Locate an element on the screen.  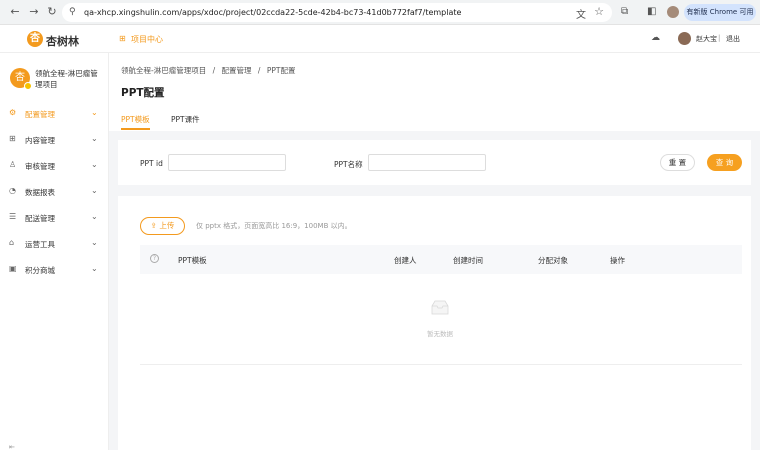
upload-button: ⇪ 上传 is located at coordinates (162, 226).